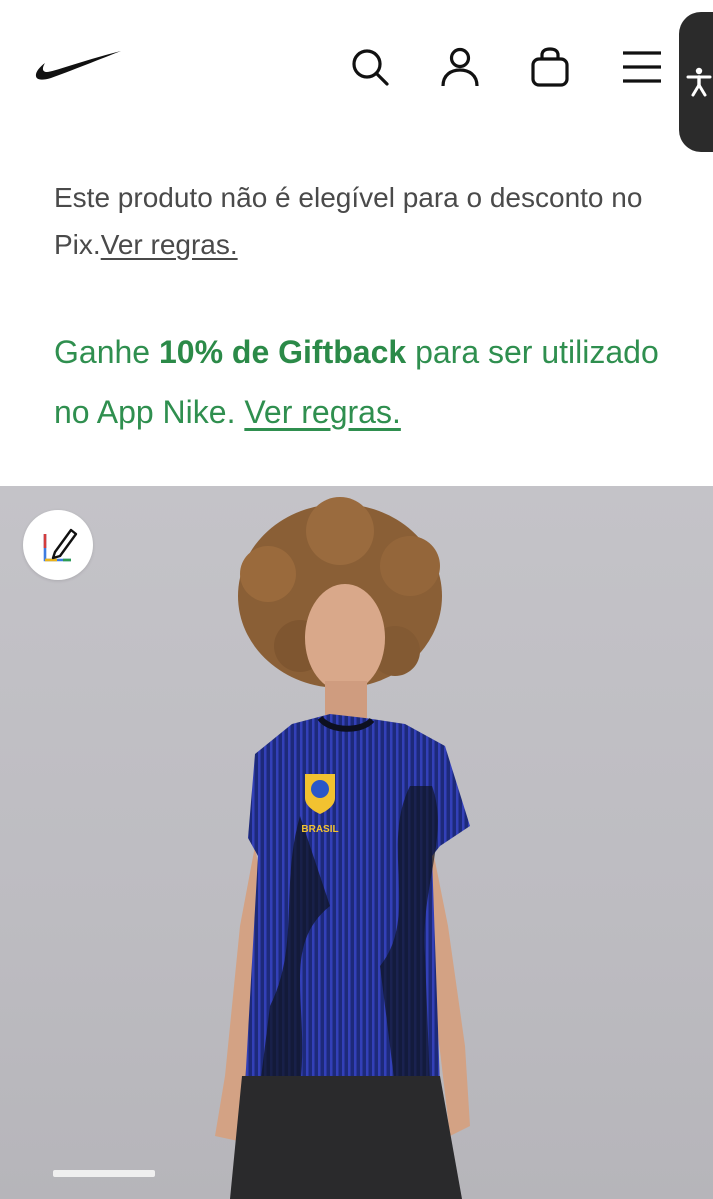 The image size is (713, 1199). I want to click on jersey-text: BRASIL, so click(319, 829).